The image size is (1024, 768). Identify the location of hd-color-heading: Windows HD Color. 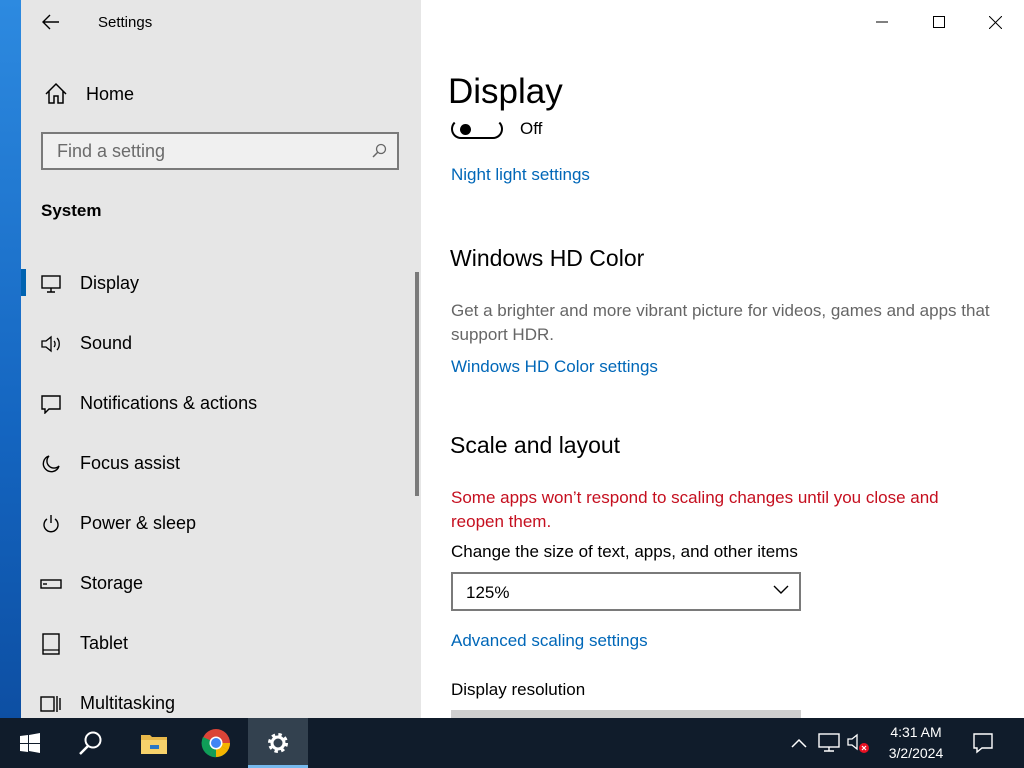
(547, 258).